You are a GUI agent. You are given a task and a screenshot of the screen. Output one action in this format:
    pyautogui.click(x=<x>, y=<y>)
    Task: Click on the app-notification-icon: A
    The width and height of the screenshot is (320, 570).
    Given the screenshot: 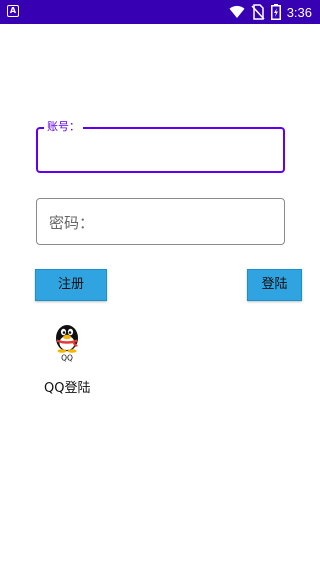 What is the action you would take?
    pyautogui.click(x=13, y=11)
    